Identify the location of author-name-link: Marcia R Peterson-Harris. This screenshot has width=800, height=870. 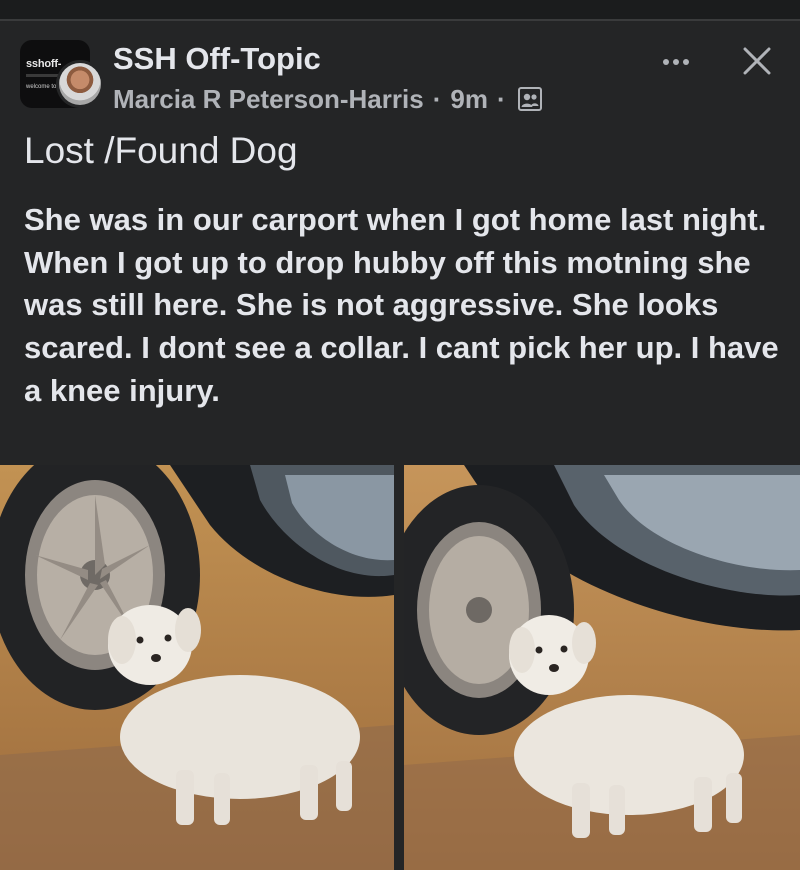
(268, 99).